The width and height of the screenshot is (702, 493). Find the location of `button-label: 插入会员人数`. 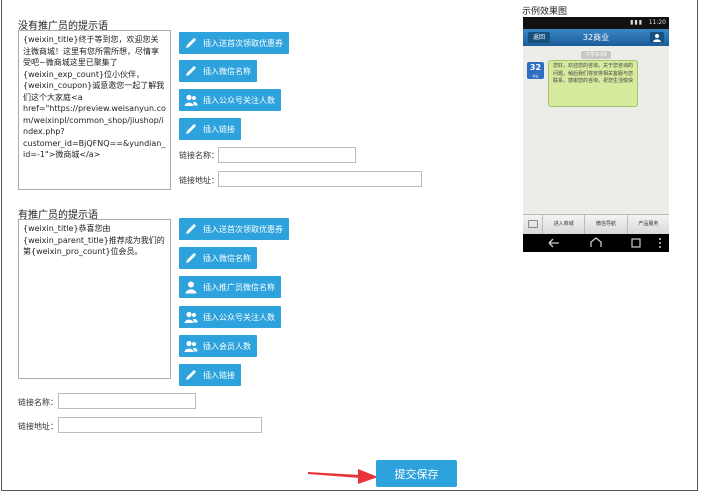

button-label: 插入会员人数 is located at coordinates (227, 346).